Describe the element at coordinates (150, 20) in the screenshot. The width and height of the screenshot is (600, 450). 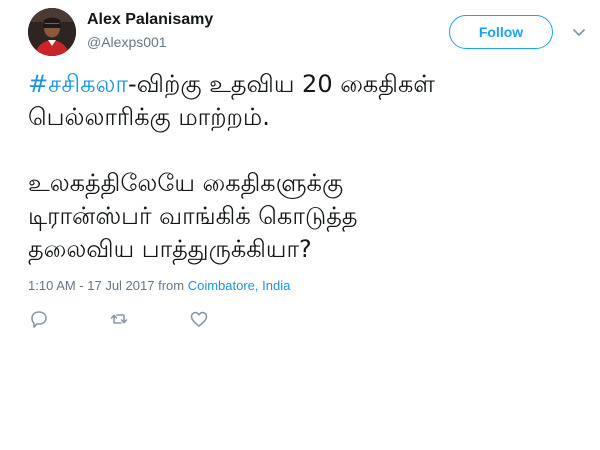
I see `author-display-name: Alex Palanisamy` at that location.